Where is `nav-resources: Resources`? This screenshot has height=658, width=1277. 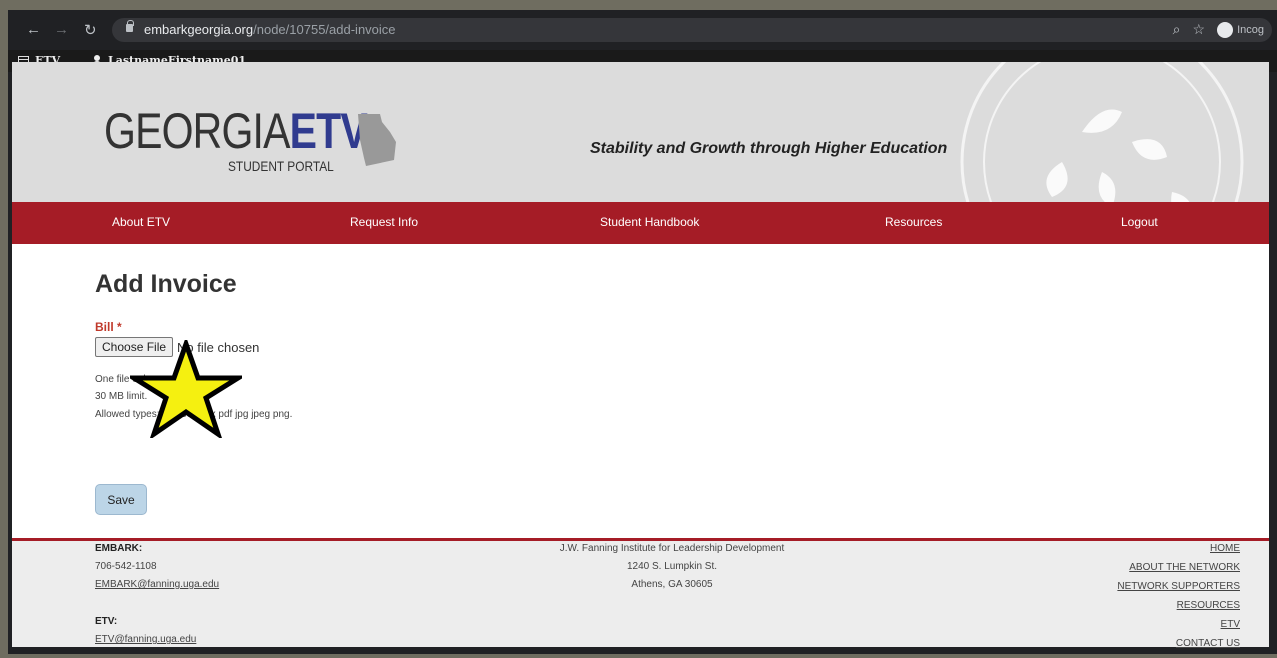
nav-resources: Resources is located at coordinates (913, 222).